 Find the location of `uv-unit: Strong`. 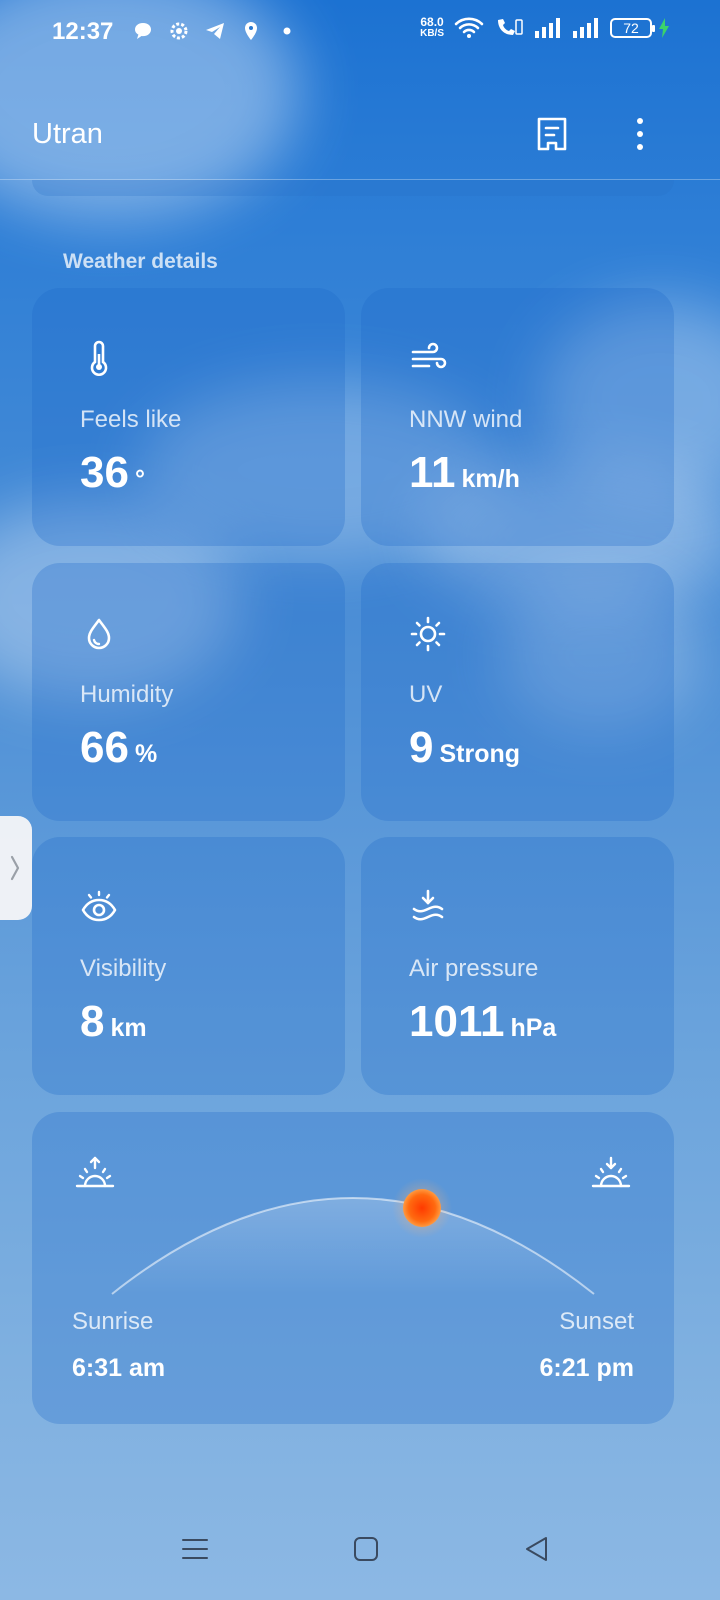

uv-unit: Strong is located at coordinates (480, 754).